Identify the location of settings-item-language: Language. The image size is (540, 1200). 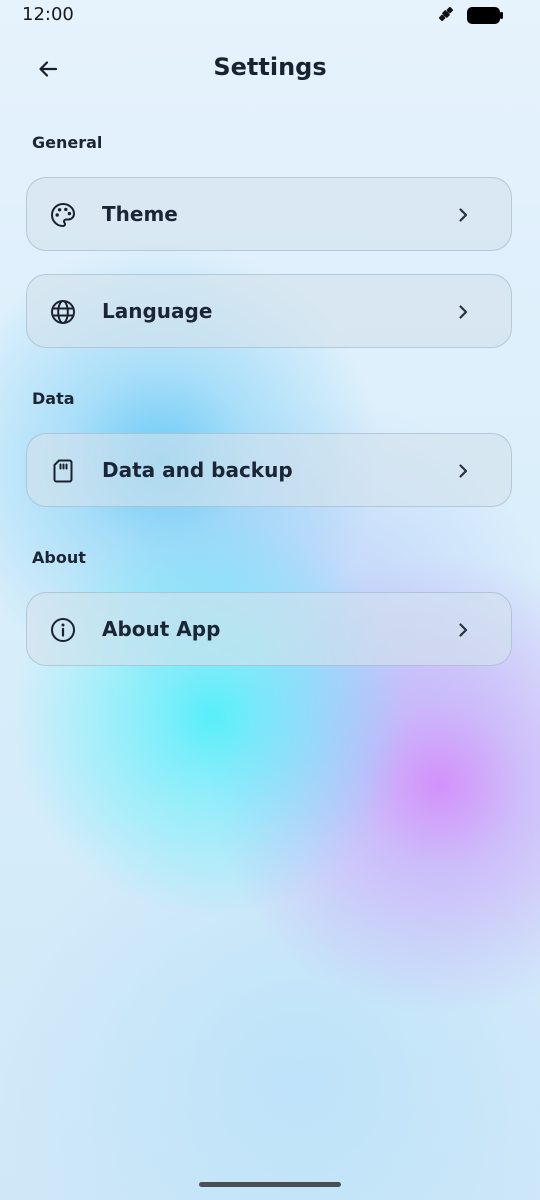
(269, 311).